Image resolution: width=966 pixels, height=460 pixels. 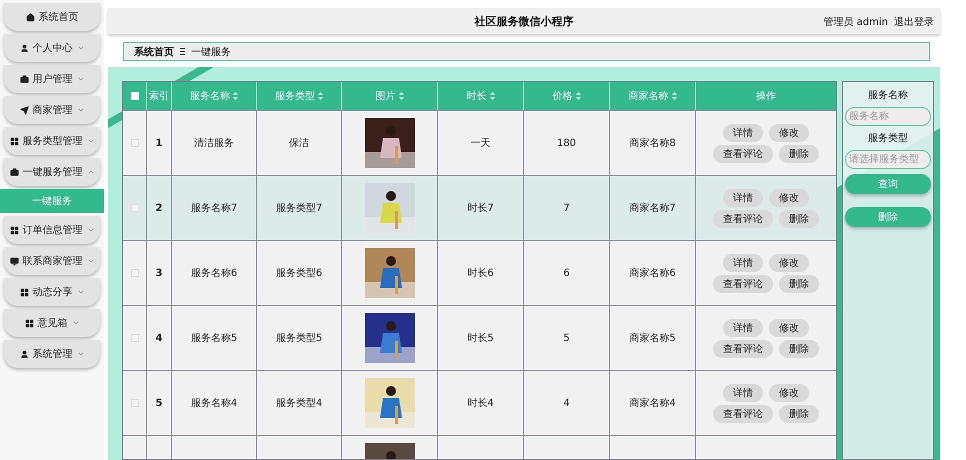 What do you see at coordinates (566, 208) in the screenshot?
I see `table-cell: 7` at bounding box center [566, 208].